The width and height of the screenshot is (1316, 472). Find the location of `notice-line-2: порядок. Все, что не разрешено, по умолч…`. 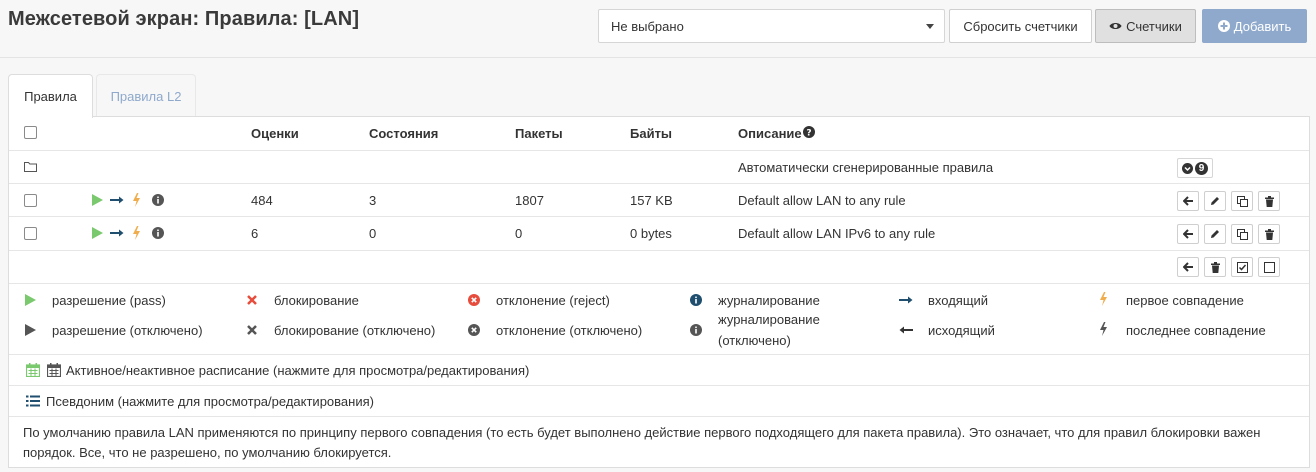

notice-line-2: порядок. Все, что не разрешено, по умолч… is located at coordinates (207, 452).